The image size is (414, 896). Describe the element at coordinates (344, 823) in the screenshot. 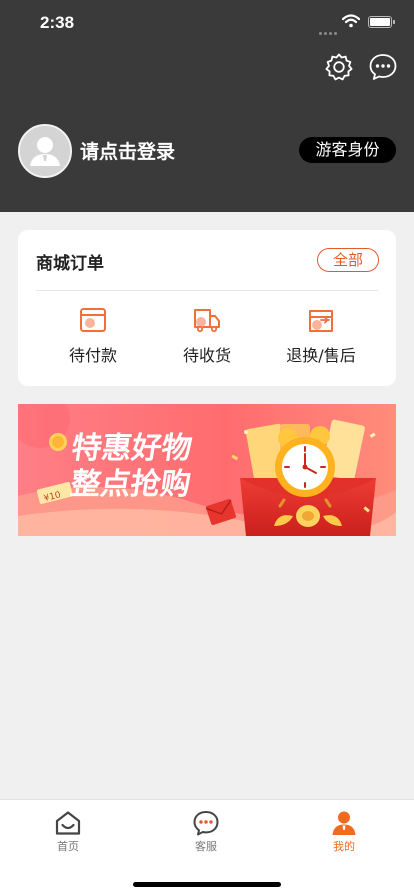

I see `profile-icon` at that location.